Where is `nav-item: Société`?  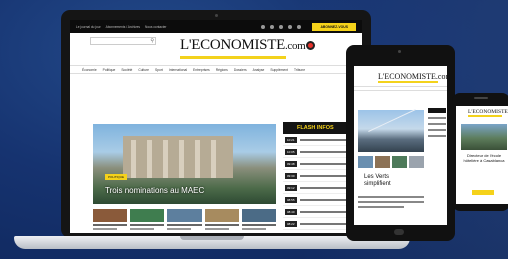 nav-item: Société is located at coordinates (126, 70).